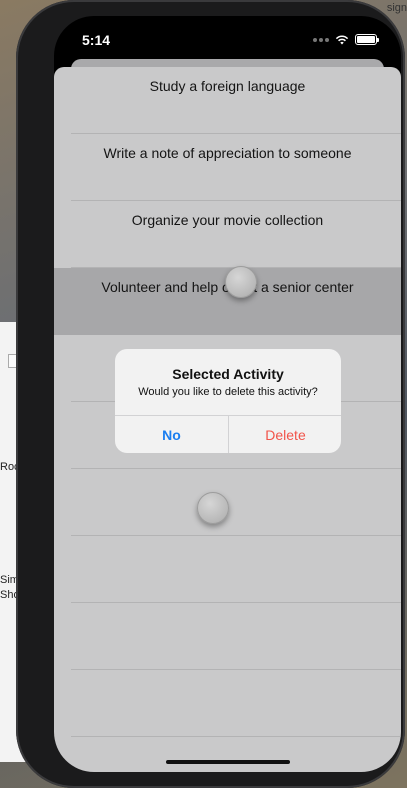  I want to click on activity-row: Study a foreign language, so click(227, 100).